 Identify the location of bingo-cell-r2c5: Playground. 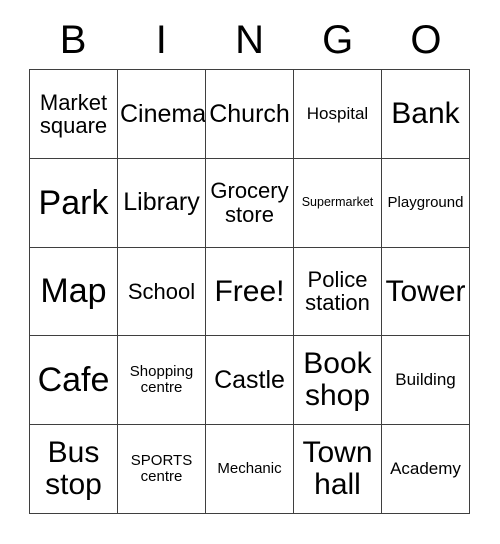
(426, 203).